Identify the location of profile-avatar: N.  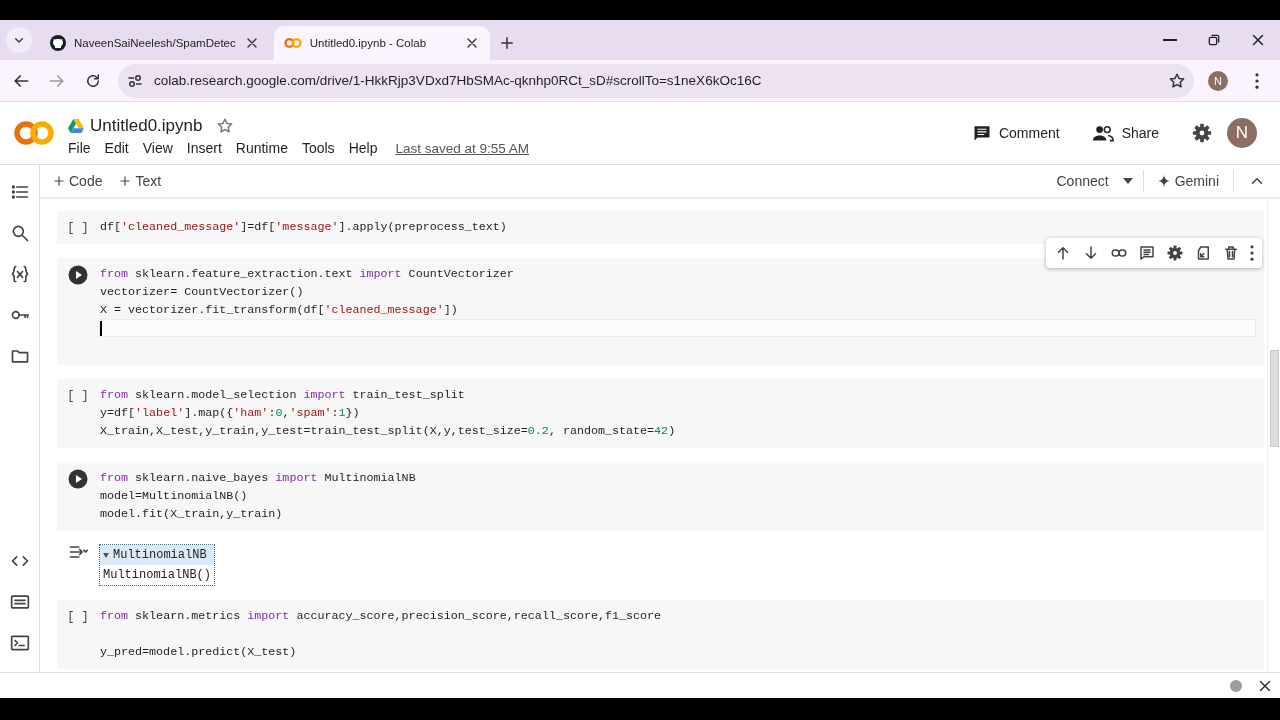
(1218, 80).